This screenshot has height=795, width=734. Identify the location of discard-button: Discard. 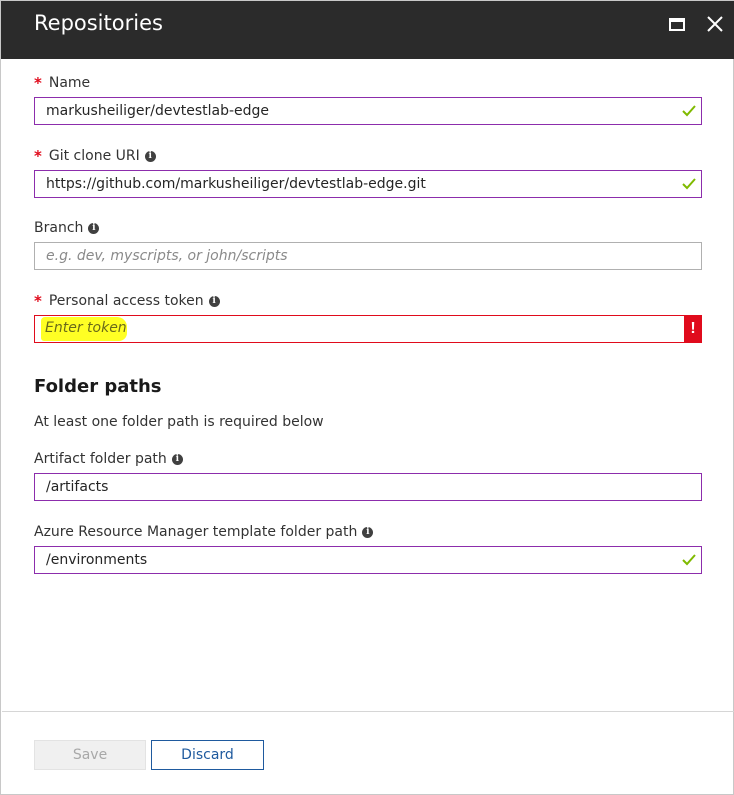
(207, 755).